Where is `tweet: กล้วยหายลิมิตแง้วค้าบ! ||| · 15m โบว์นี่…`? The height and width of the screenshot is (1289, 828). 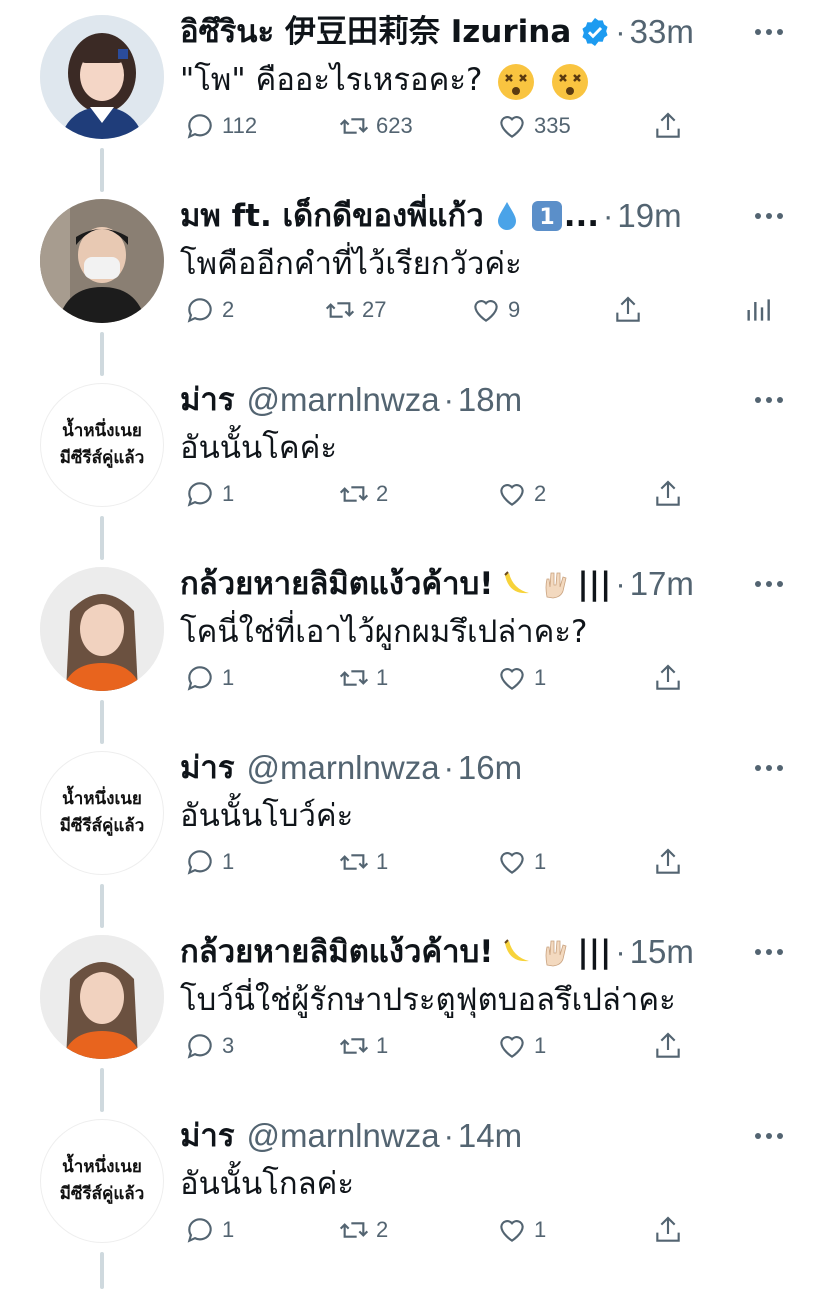 tweet: กล้วยหายลิมิตแง้วค้าบ! ||| · 15m โบว์นี่… is located at coordinates (414, 1016).